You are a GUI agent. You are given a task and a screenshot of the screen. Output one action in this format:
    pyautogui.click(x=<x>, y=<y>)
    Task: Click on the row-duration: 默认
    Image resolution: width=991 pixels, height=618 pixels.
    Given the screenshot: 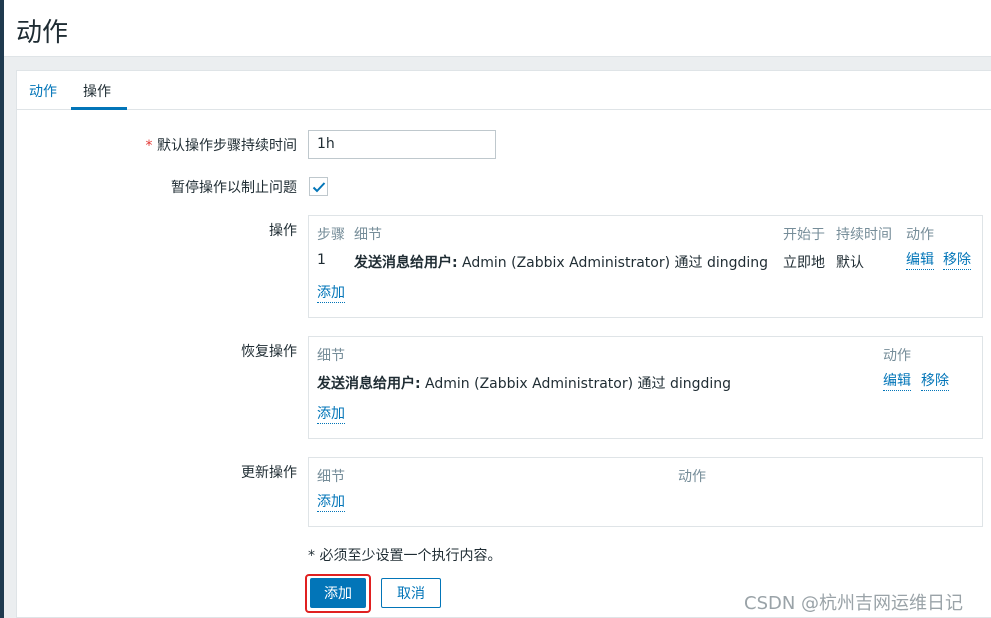 What is the action you would take?
    pyautogui.click(x=850, y=263)
    